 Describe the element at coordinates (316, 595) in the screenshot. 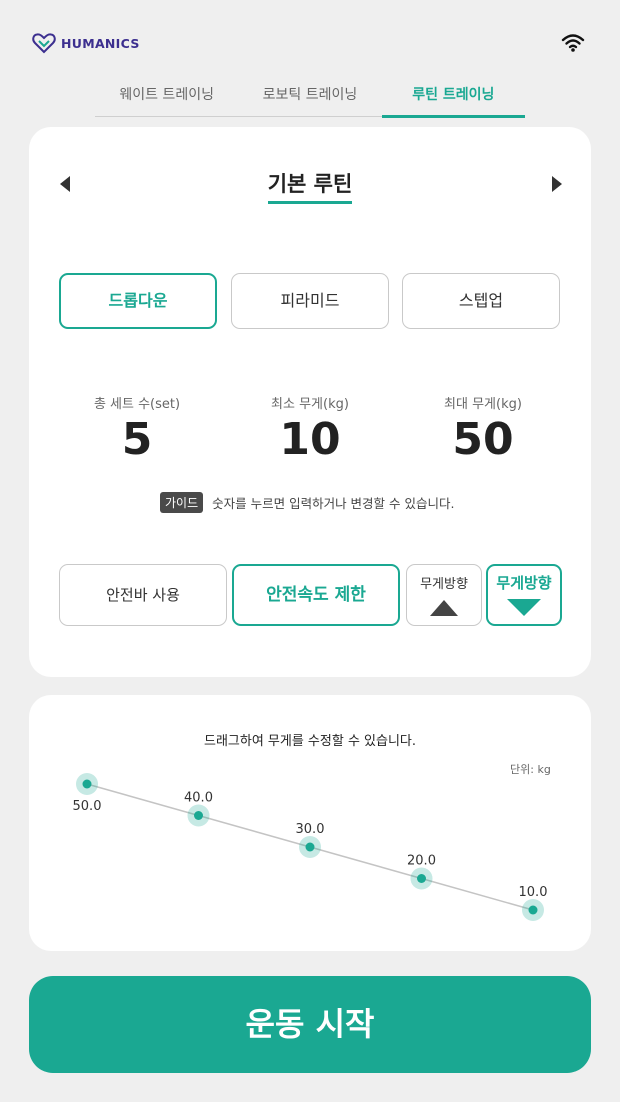

I see `speed-limit-button: 안전속도 제한` at that location.